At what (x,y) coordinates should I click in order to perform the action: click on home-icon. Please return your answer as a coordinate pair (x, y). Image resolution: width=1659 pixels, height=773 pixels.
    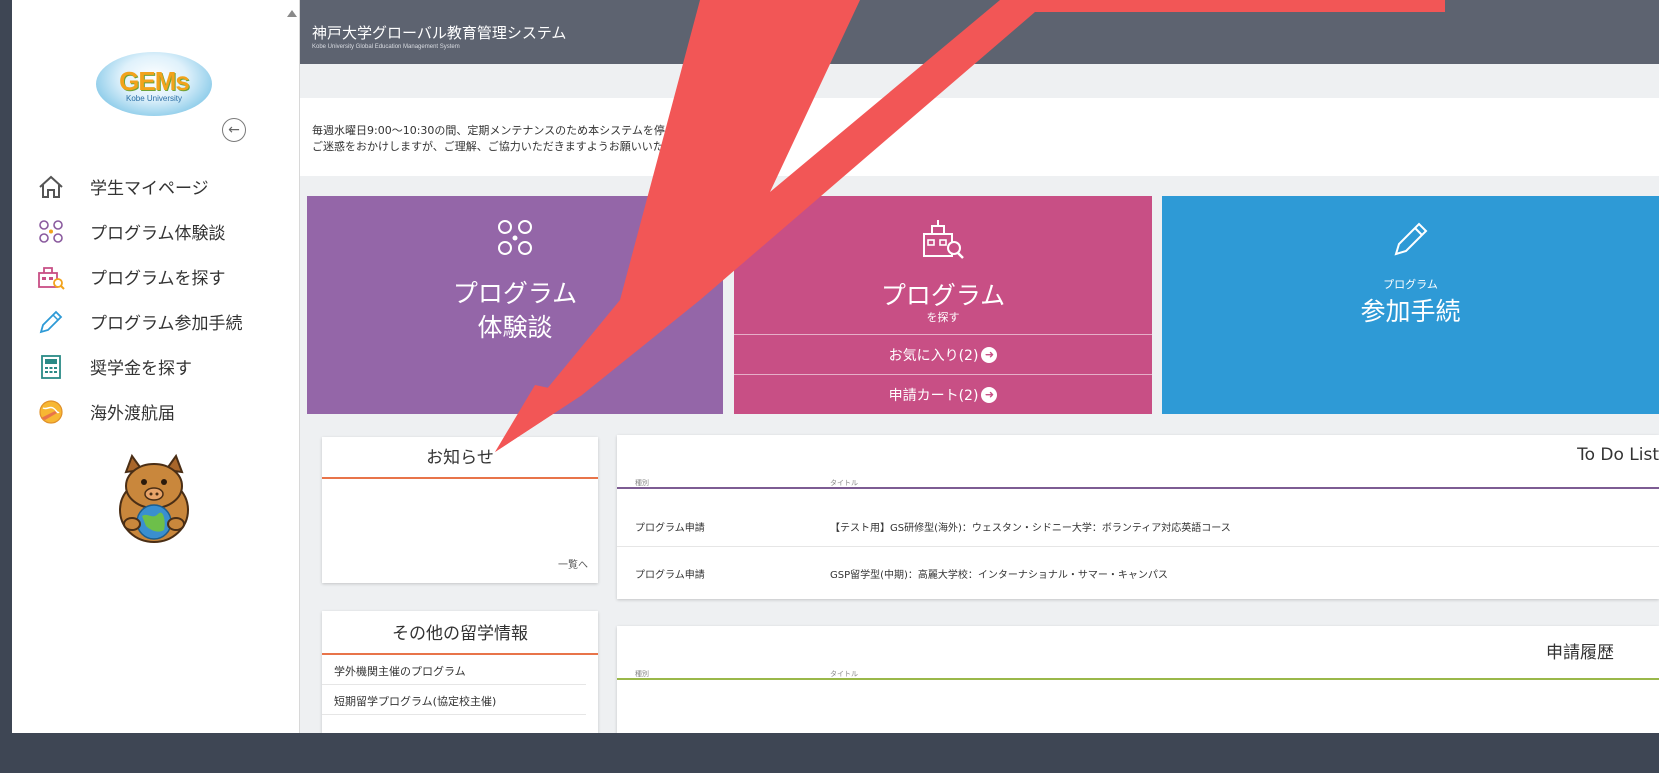
    Looking at the image, I should click on (51, 187).